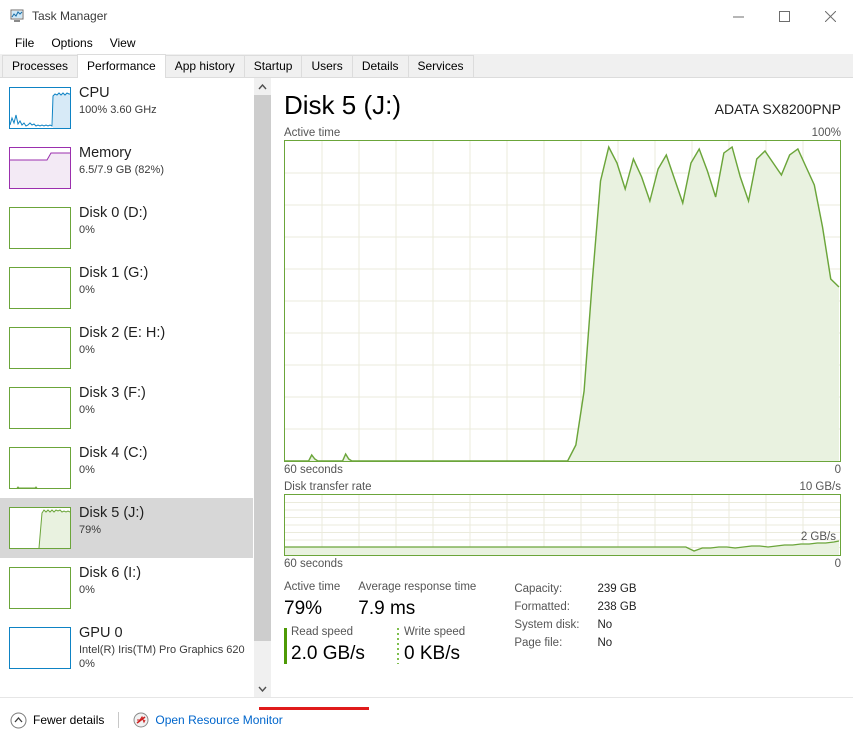  What do you see at coordinates (87, 470) in the screenshot?
I see `sidebar-item-disk-4-sub: 0%` at bounding box center [87, 470].